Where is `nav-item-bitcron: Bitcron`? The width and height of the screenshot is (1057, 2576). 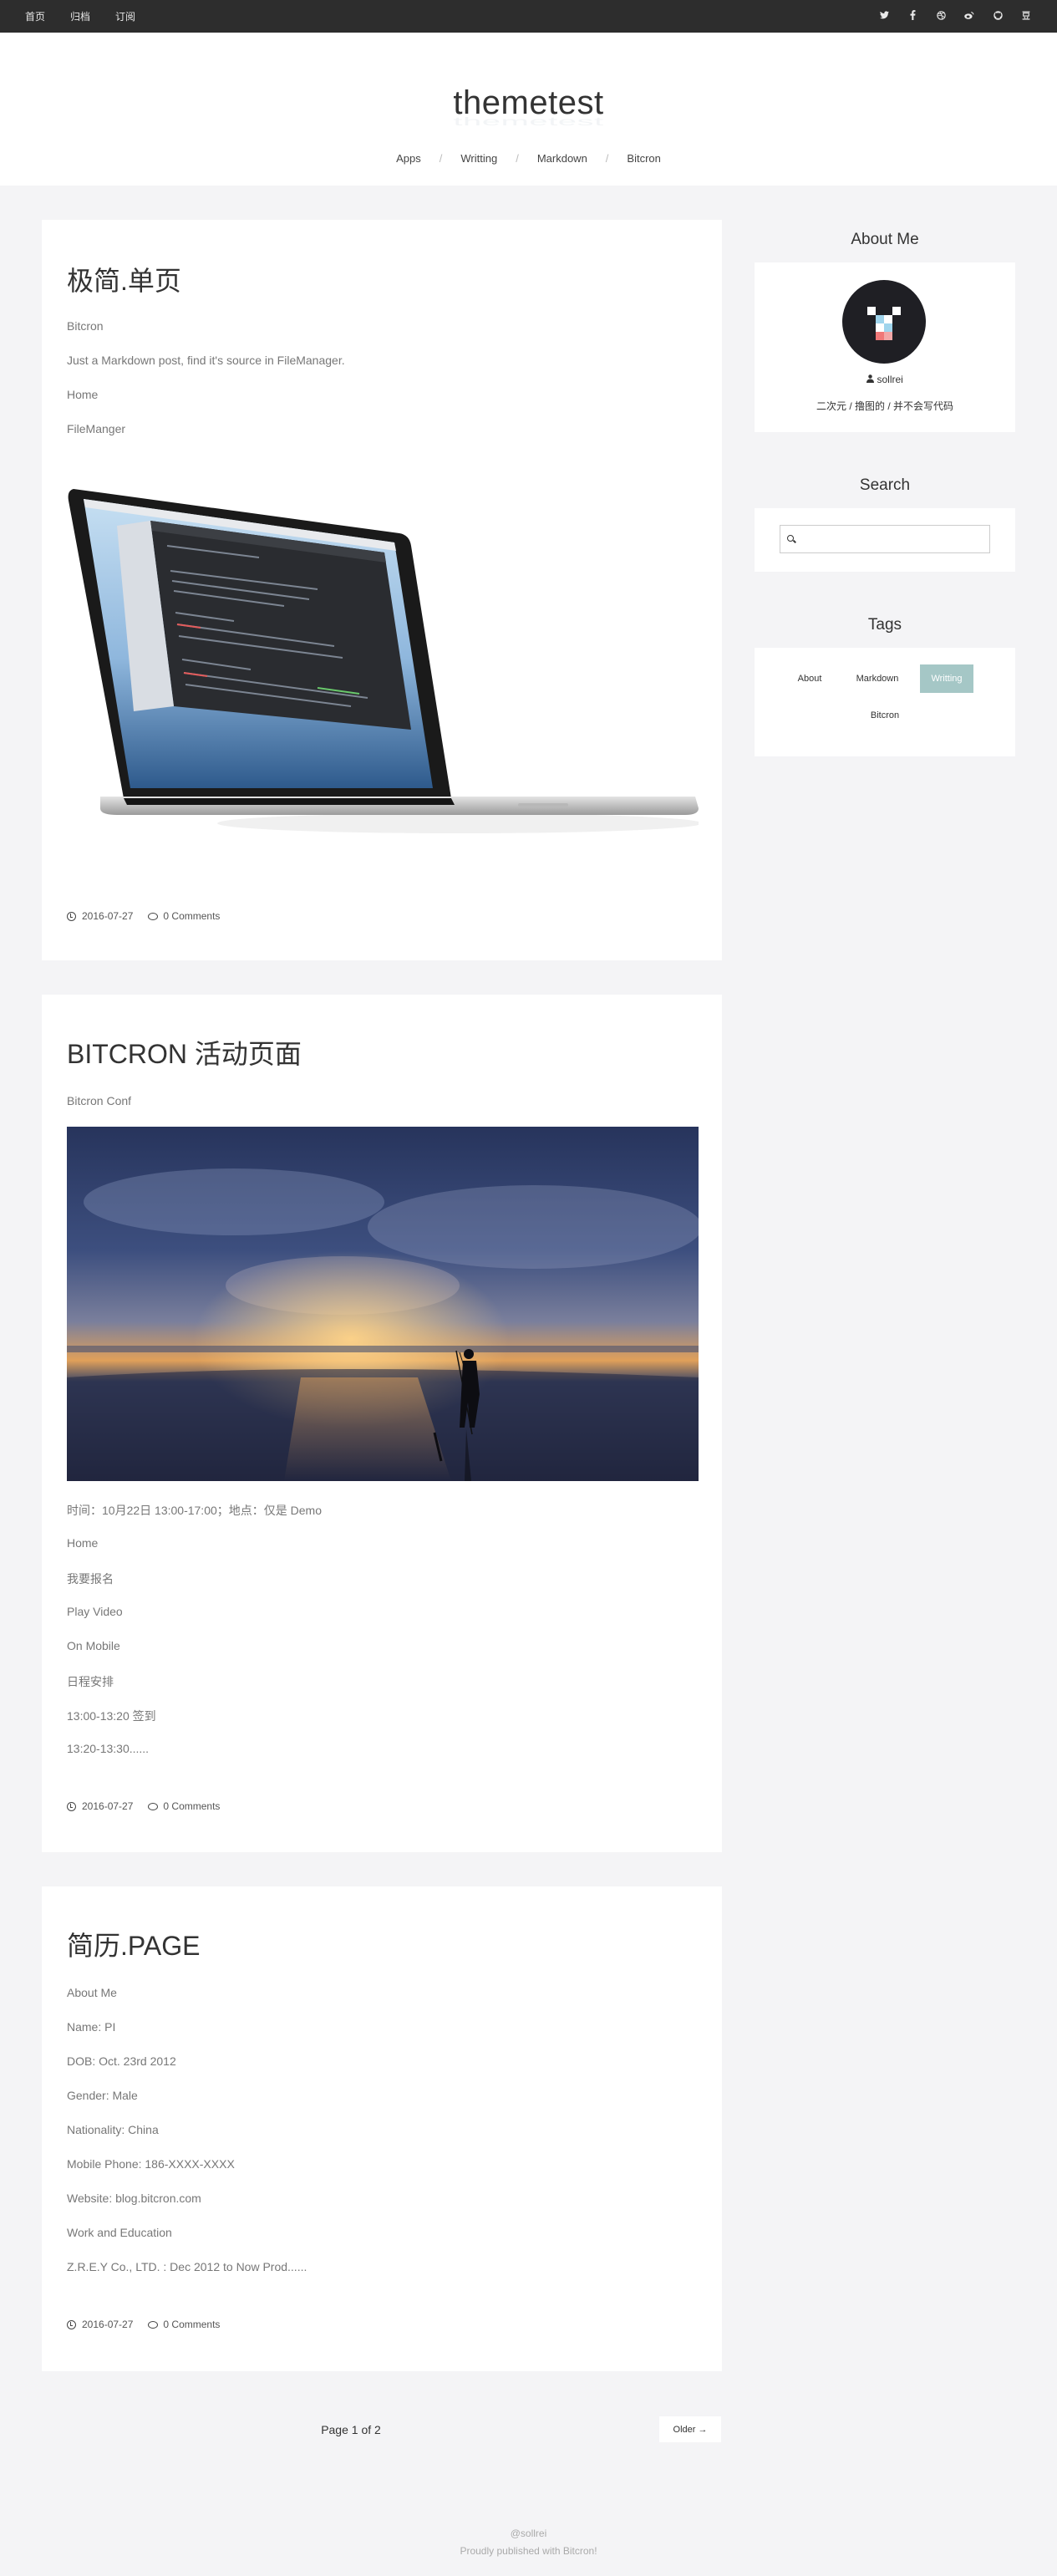
nav-item-bitcron: Bitcron is located at coordinates (643, 158).